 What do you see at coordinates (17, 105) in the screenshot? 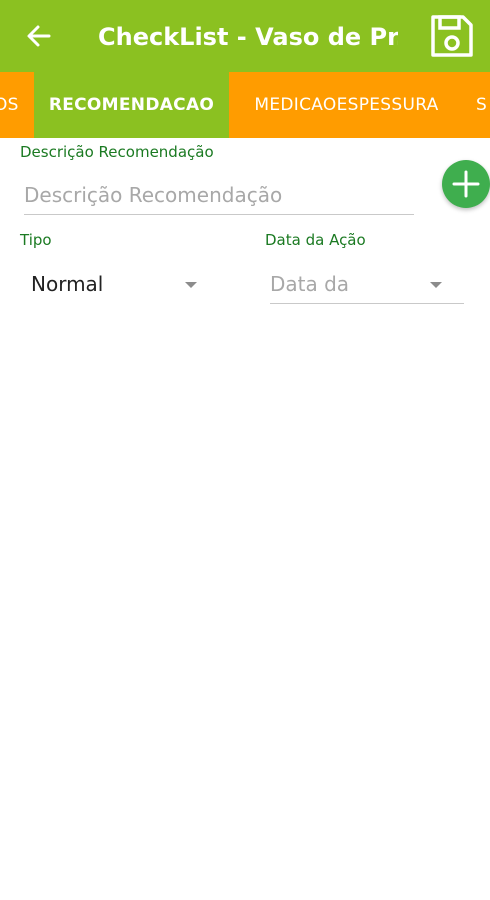
I see `tab-os: OS` at bounding box center [17, 105].